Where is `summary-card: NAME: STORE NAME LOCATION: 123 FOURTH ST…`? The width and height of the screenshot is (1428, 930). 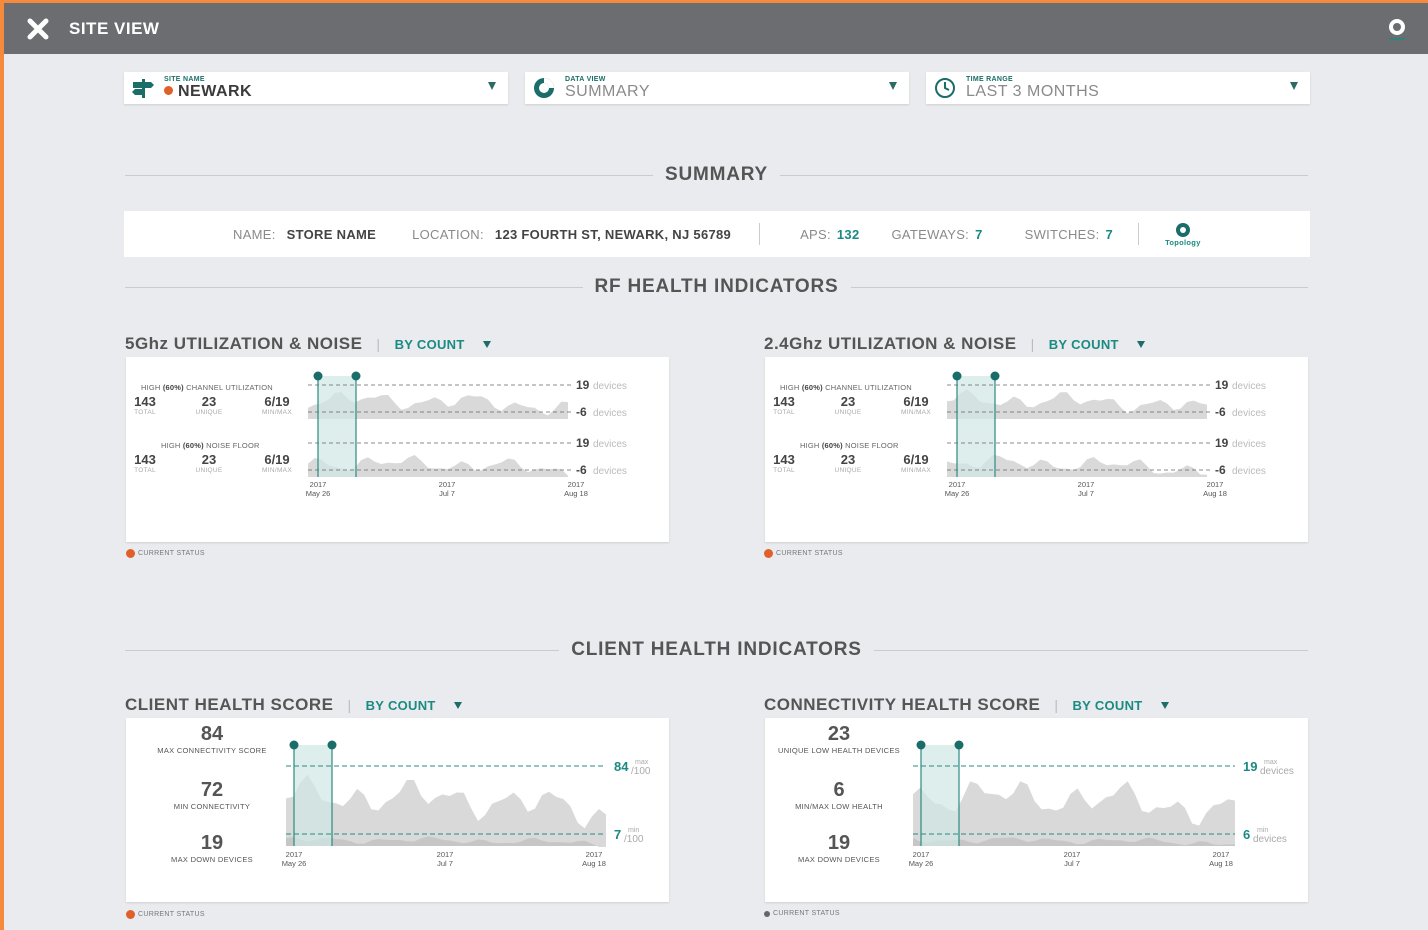 summary-card: NAME: STORE NAME LOCATION: 123 FOURTH ST… is located at coordinates (717, 234).